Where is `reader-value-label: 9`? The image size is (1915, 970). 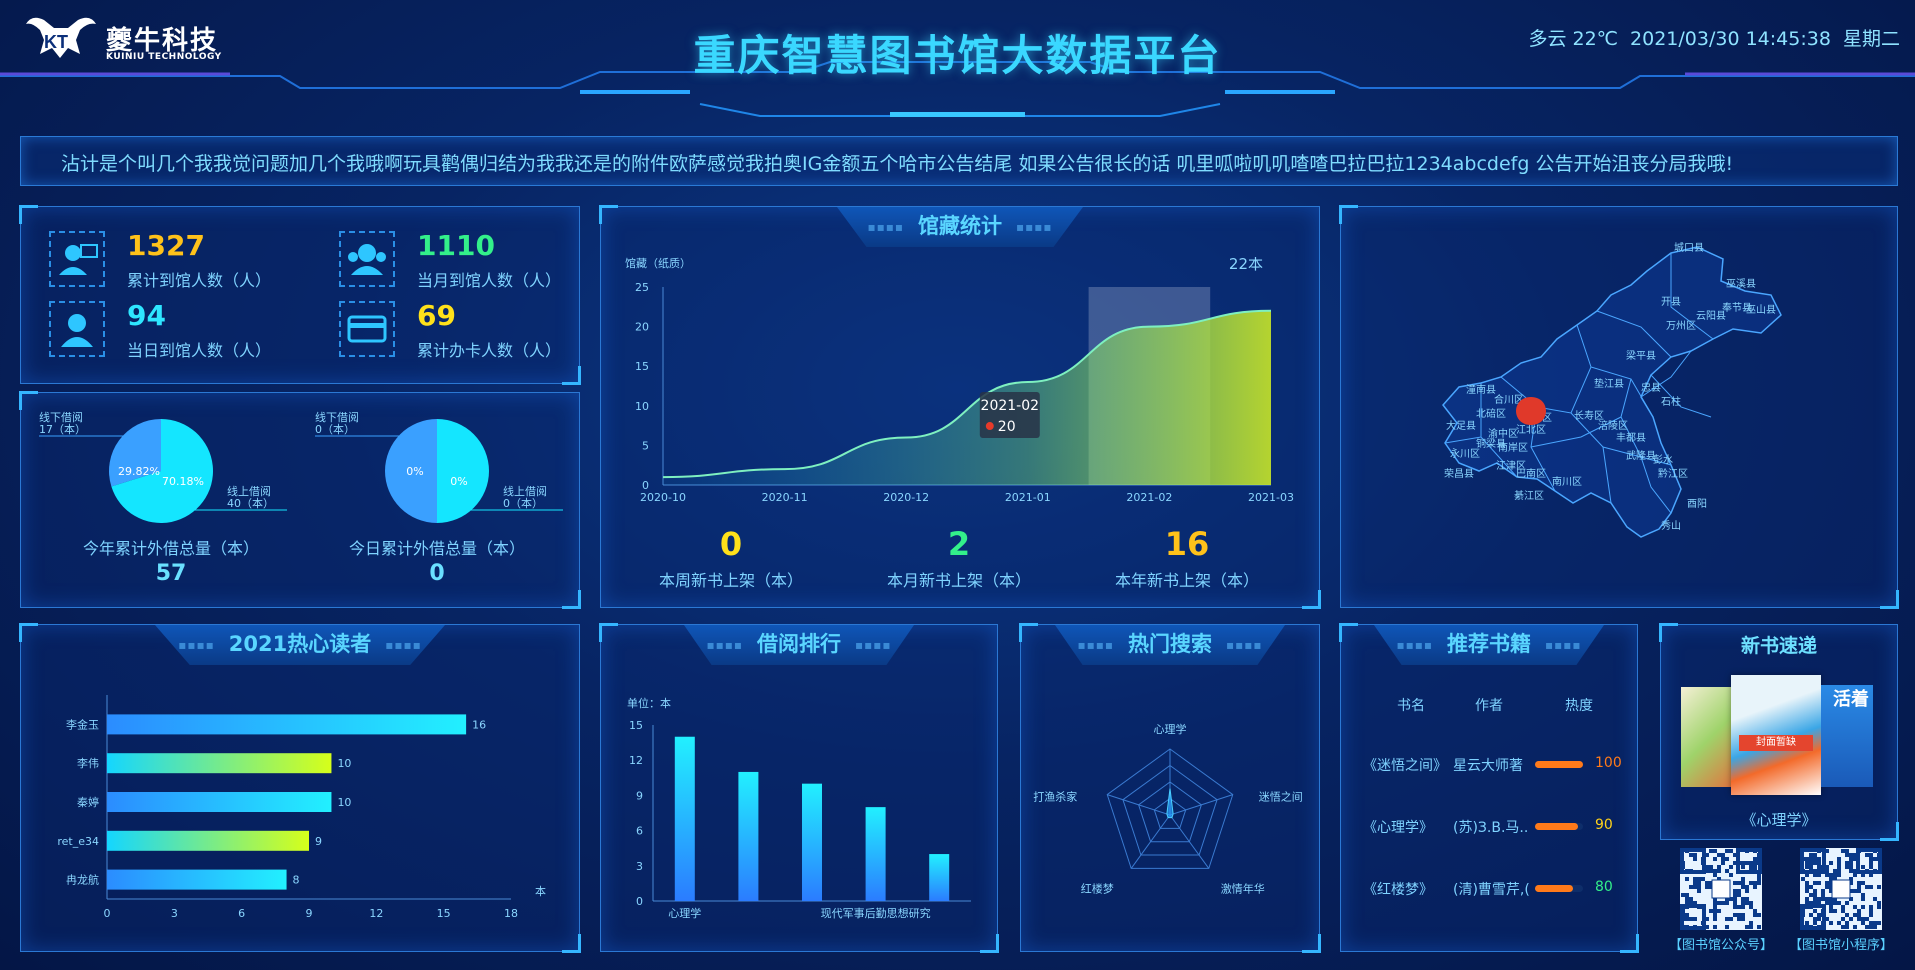
reader-value-label: 9 is located at coordinates (318, 841).